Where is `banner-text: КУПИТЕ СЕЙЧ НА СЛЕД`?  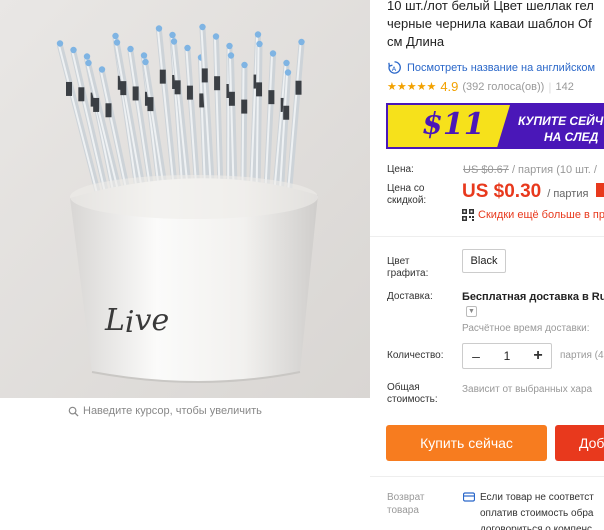 banner-text: КУПИТЕ СЕЙЧ НА СЛЕД is located at coordinates (560, 129).